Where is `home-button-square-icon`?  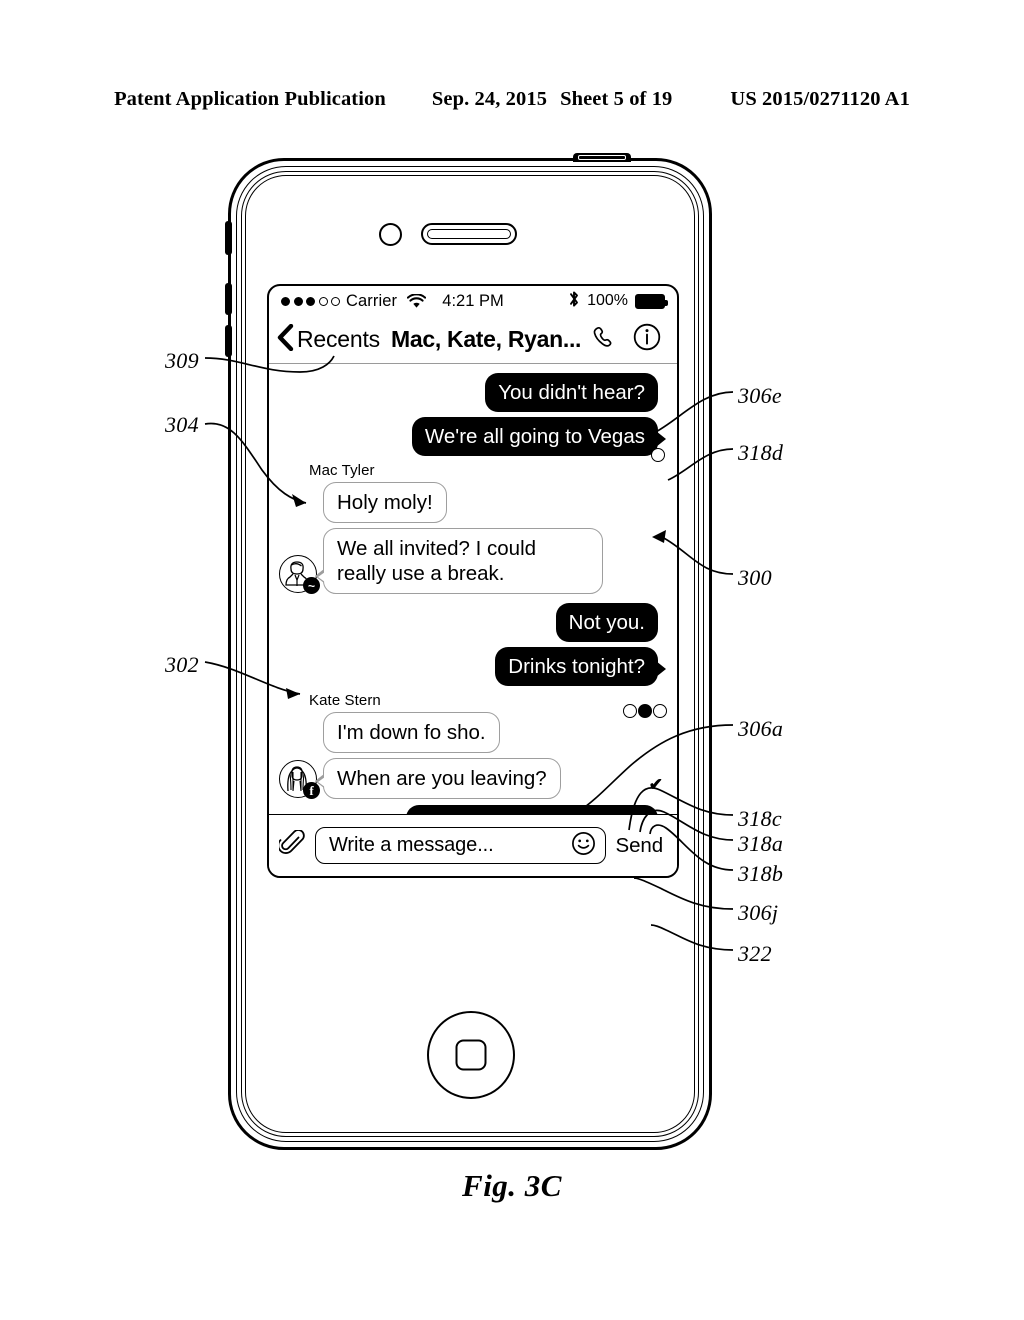 home-button-square-icon is located at coordinates (471, 1055).